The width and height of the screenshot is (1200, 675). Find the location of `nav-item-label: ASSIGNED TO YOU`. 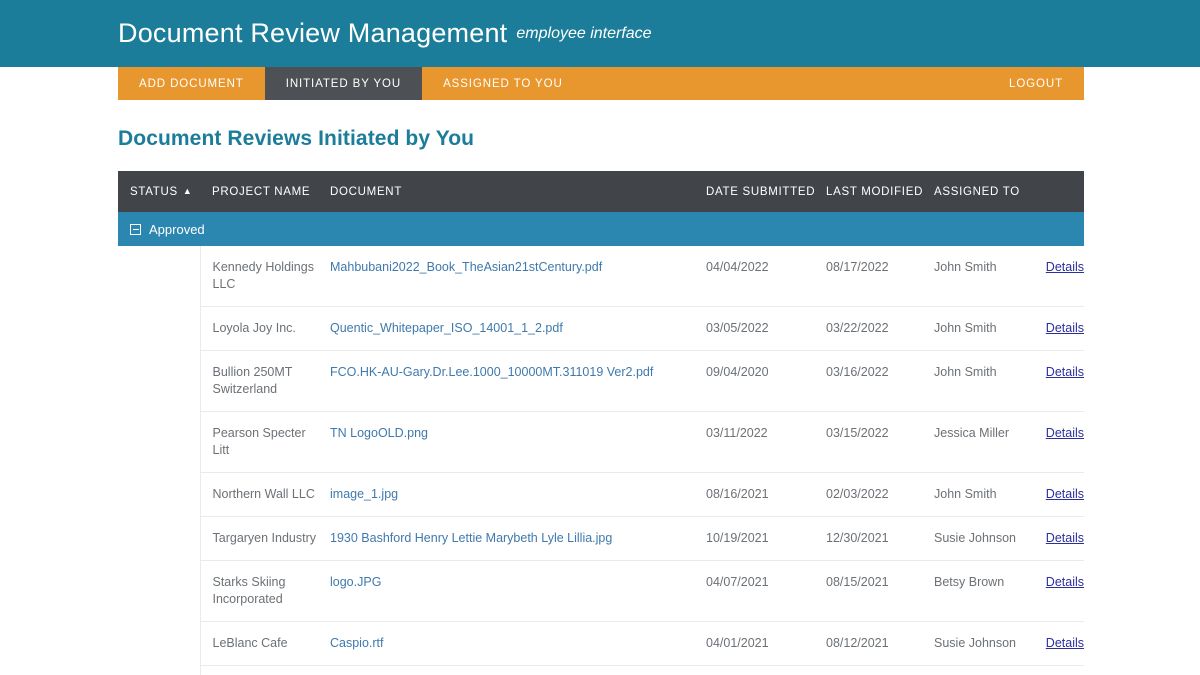

nav-item-label: ASSIGNED TO YOU is located at coordinates (503, 83).